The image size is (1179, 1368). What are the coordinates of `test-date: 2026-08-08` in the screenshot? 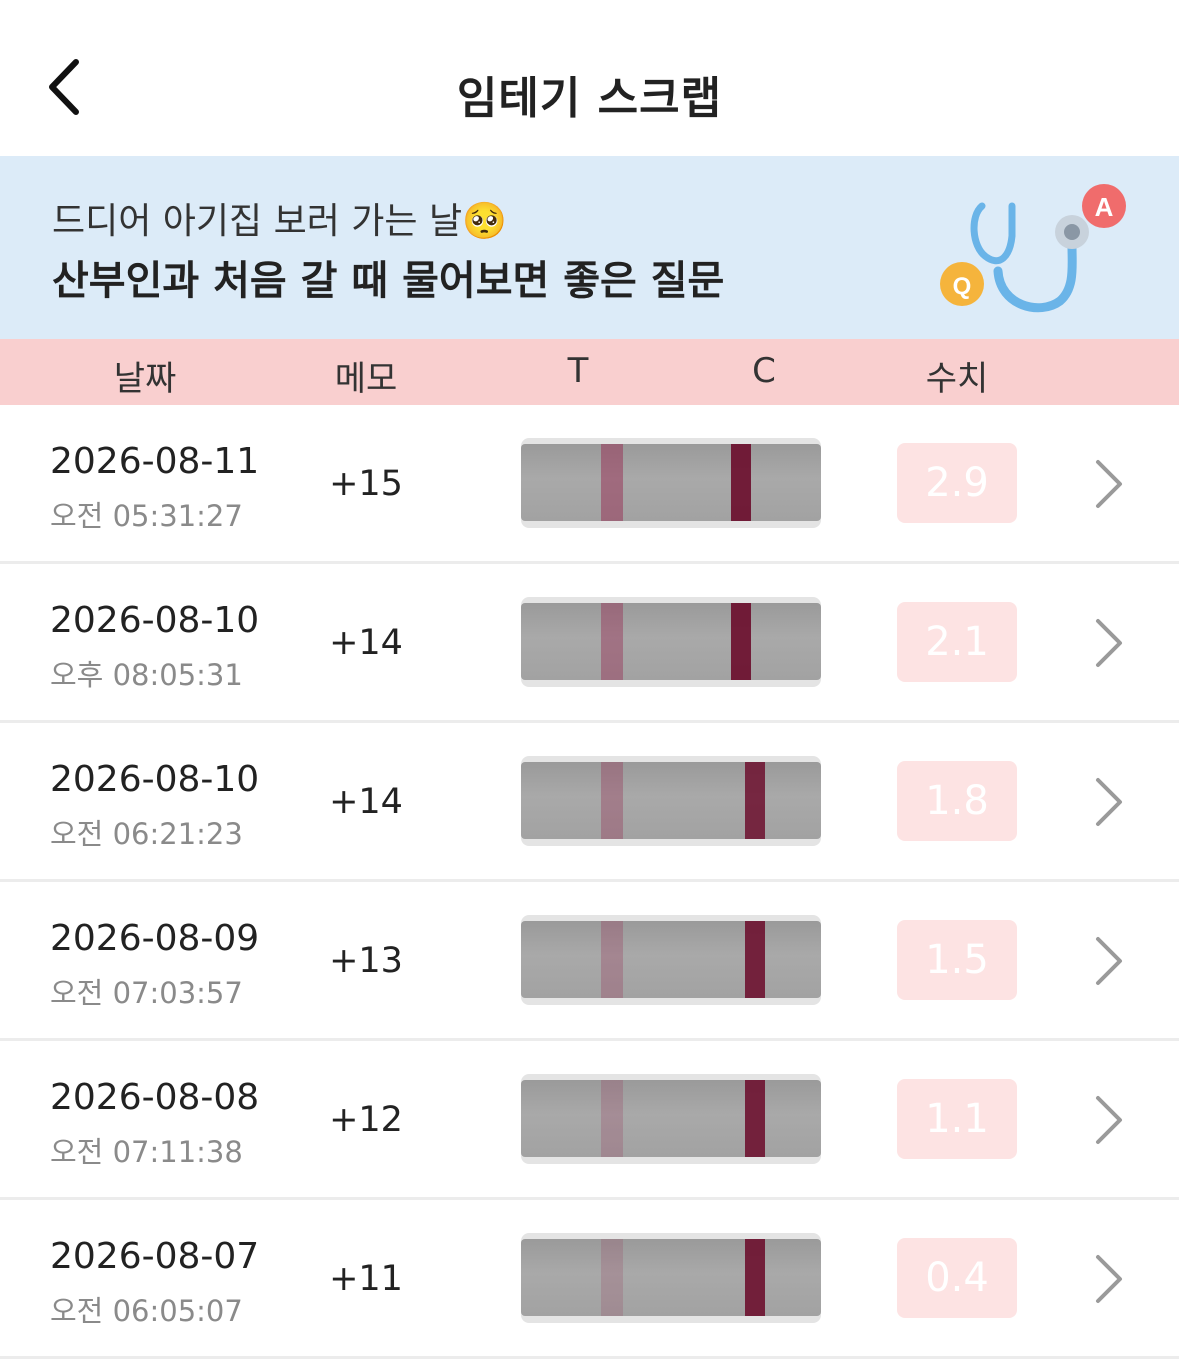 It's located at (155, 1097).